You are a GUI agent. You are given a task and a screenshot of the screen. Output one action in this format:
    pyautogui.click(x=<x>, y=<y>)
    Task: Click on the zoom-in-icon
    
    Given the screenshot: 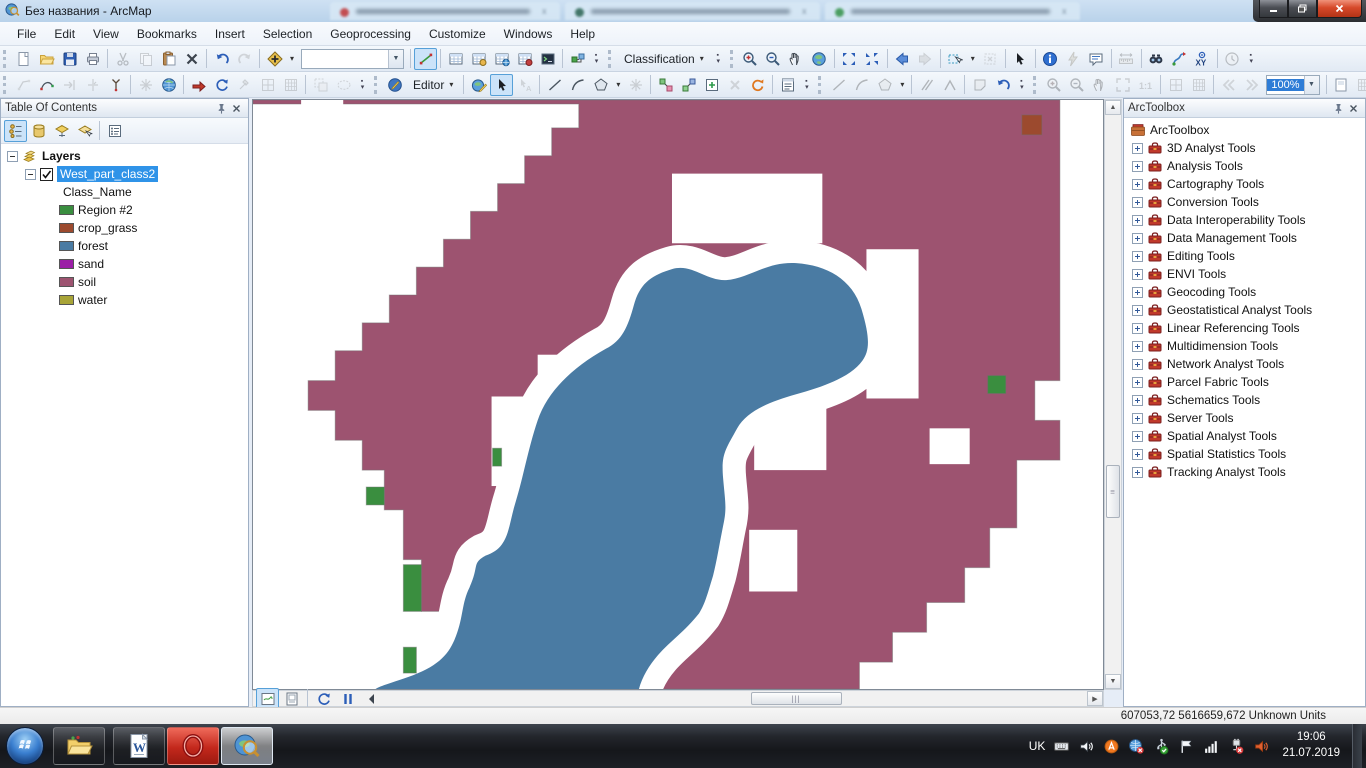 What is the action you would take?
    pyautogui.click(x=1053, y=85)
    